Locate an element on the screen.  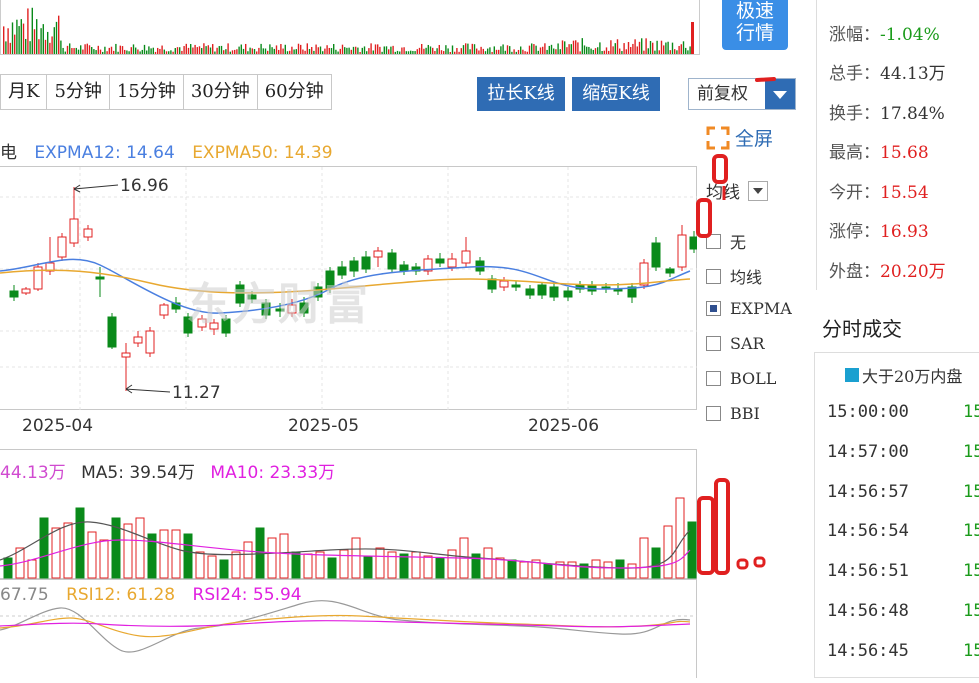
tick-row: 14:56:54 is located at coordinates (868, 531).